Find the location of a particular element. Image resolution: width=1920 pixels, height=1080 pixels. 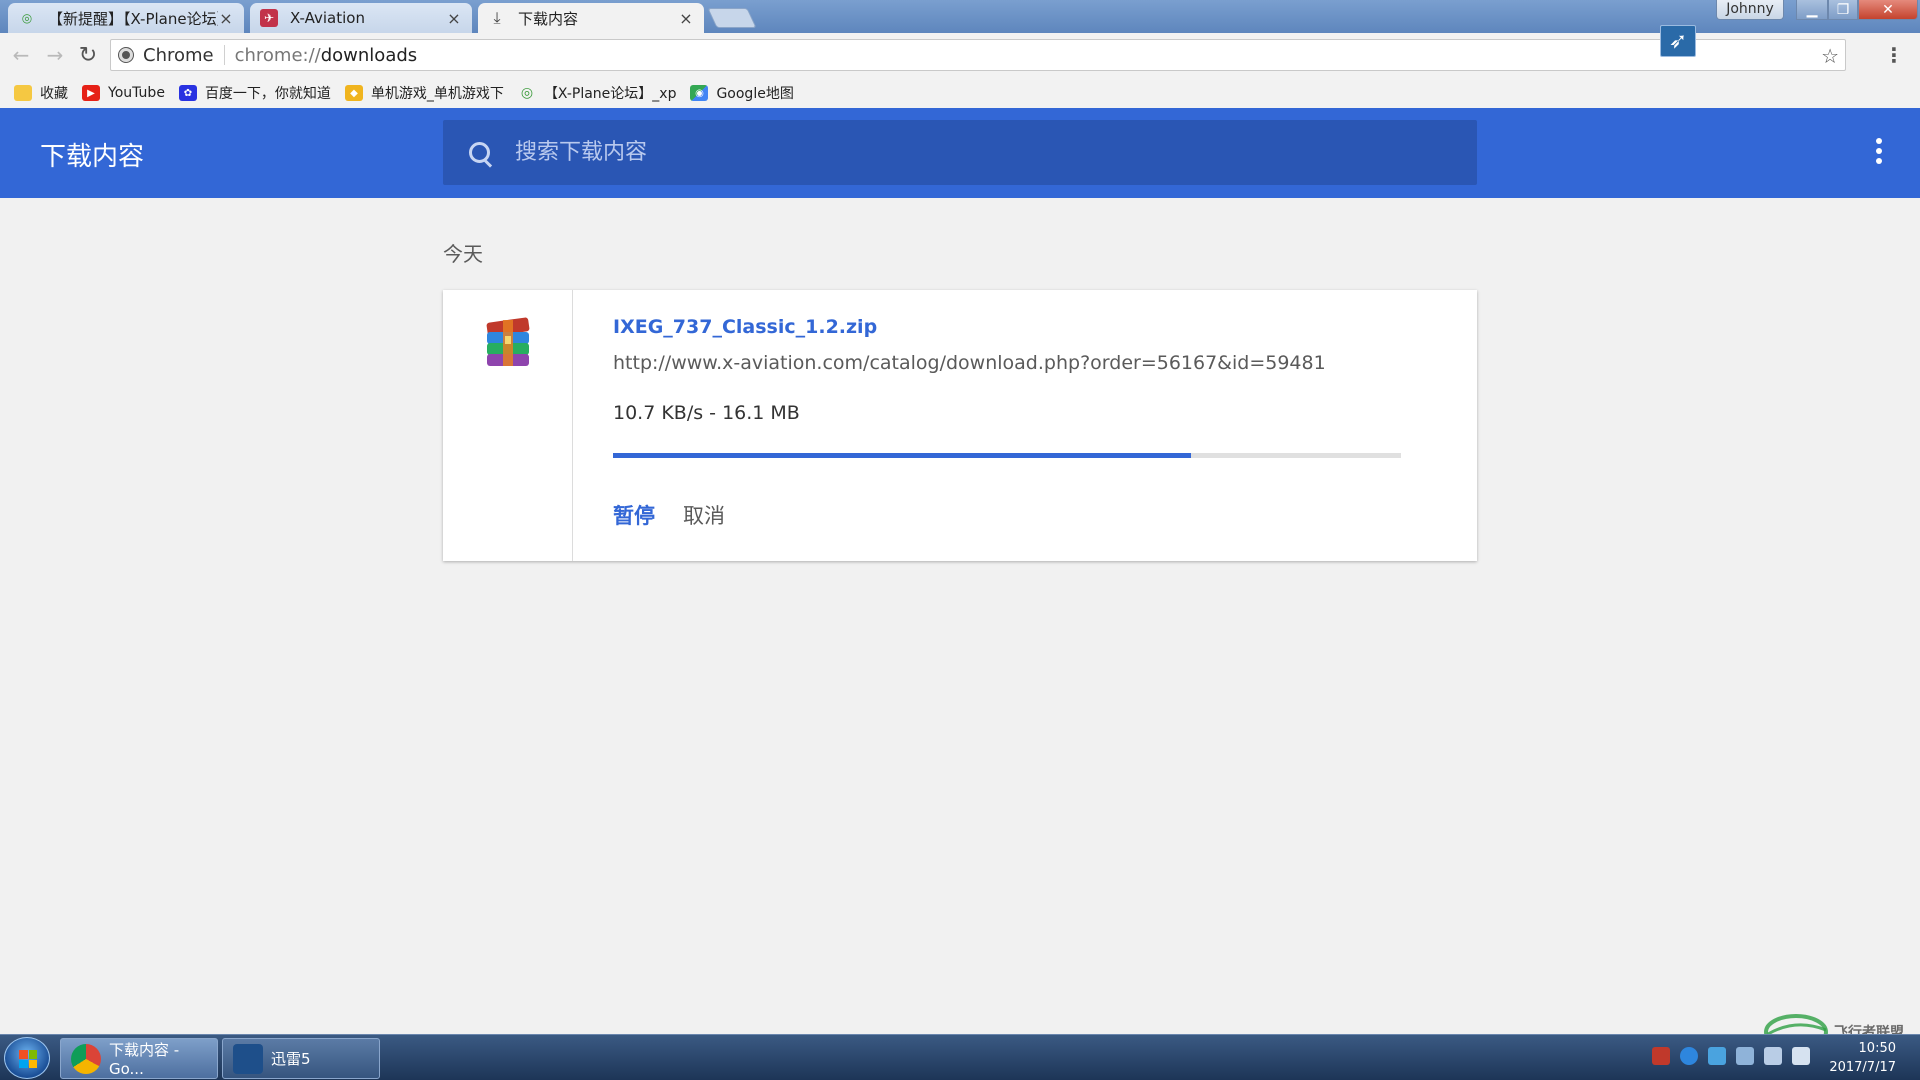

bookmark-star-icon: ☆ is located at coordinates (1830, 56).